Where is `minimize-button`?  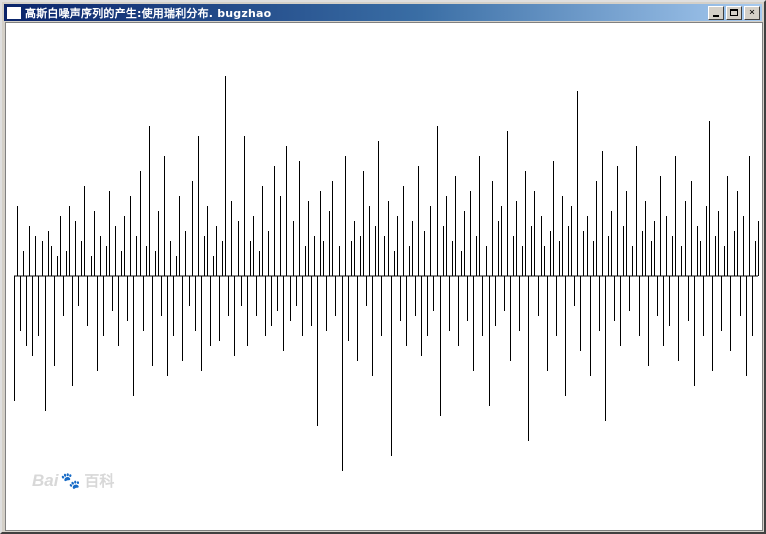 minimize-button is located at coordinates (716, 12).